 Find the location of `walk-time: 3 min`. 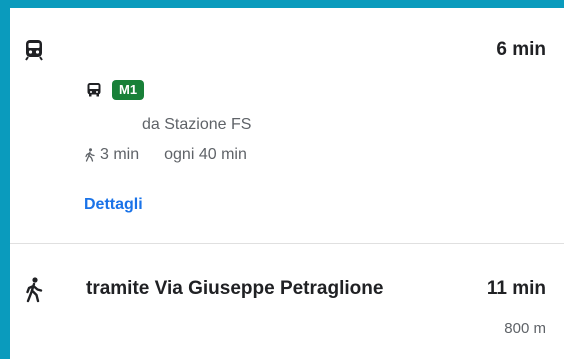

walk-time: 3 min is located at coordinates (120, 154).